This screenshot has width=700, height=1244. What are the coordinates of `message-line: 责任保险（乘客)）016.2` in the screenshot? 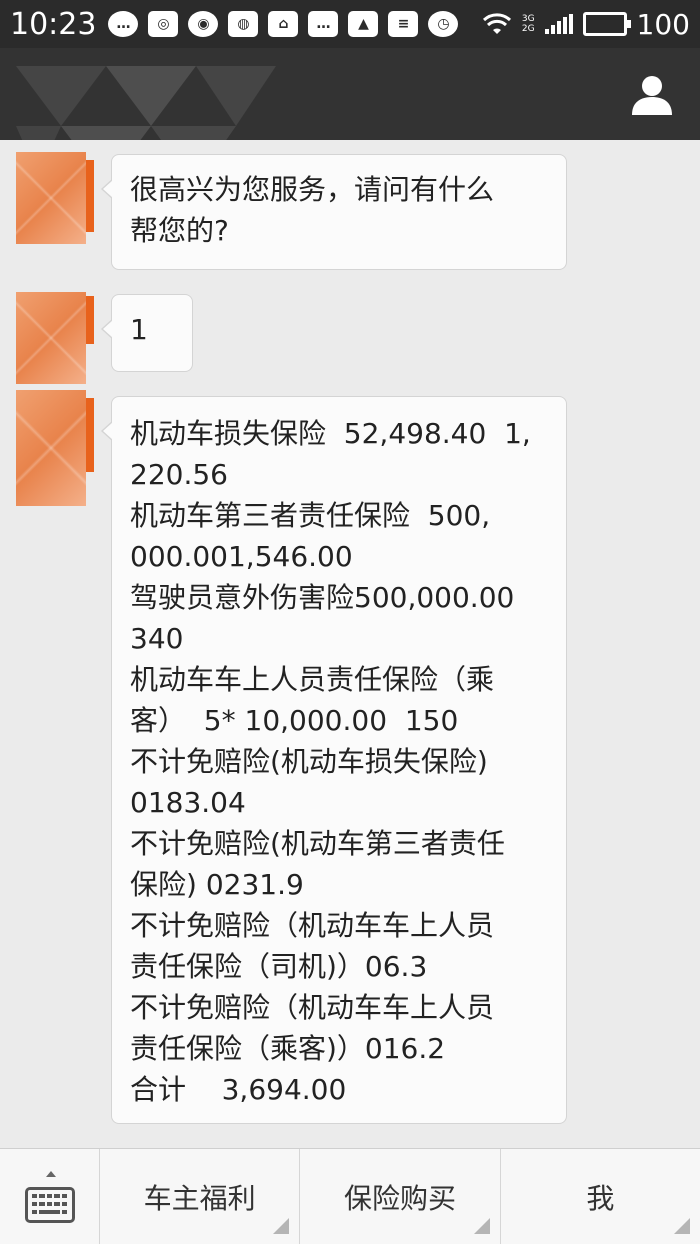 It's located at (288, 1048).